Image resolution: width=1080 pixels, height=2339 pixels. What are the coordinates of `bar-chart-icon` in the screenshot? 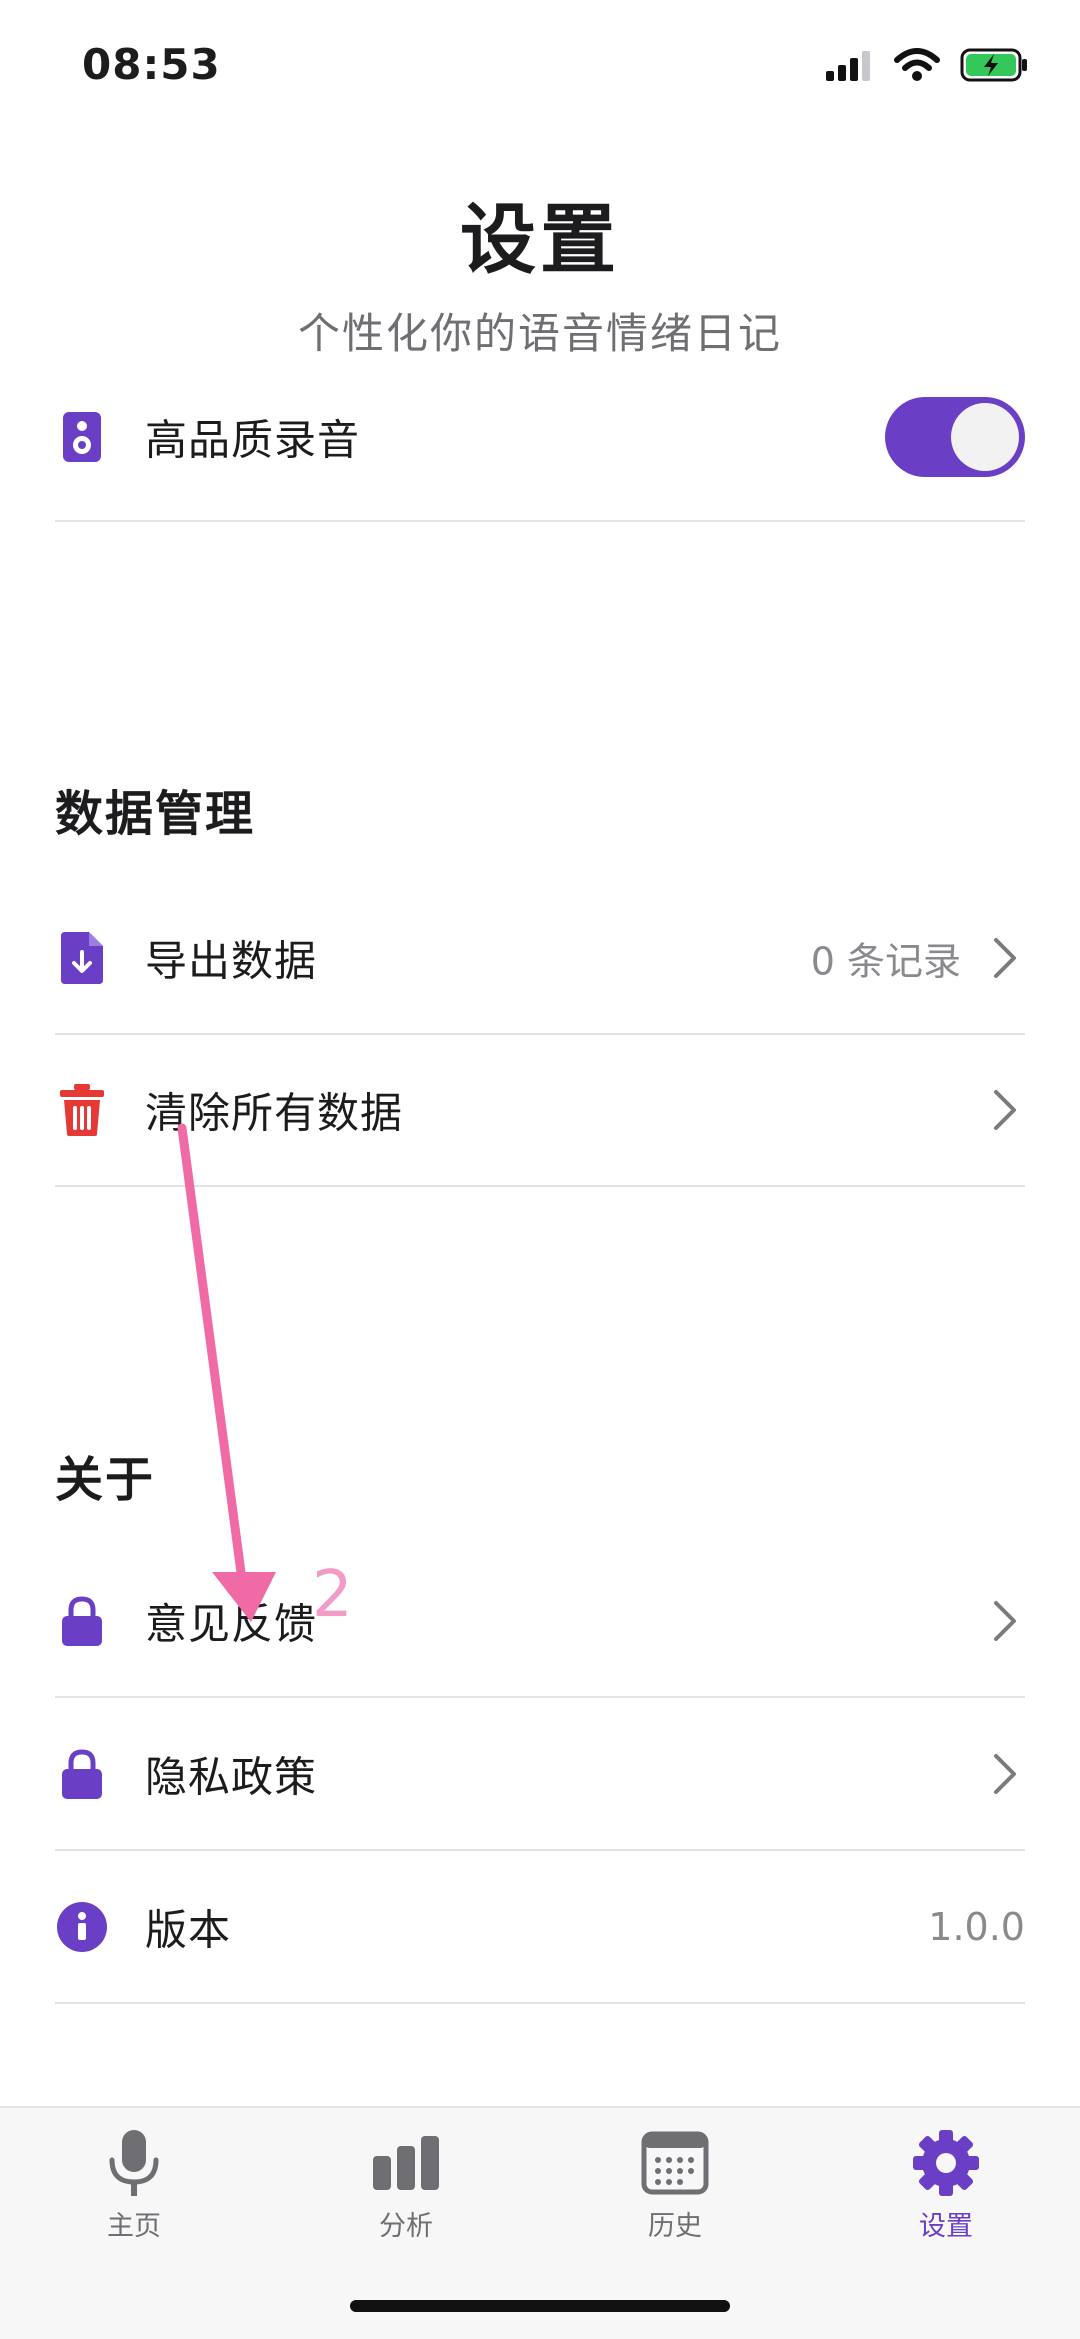 It's located at (406, 2163).